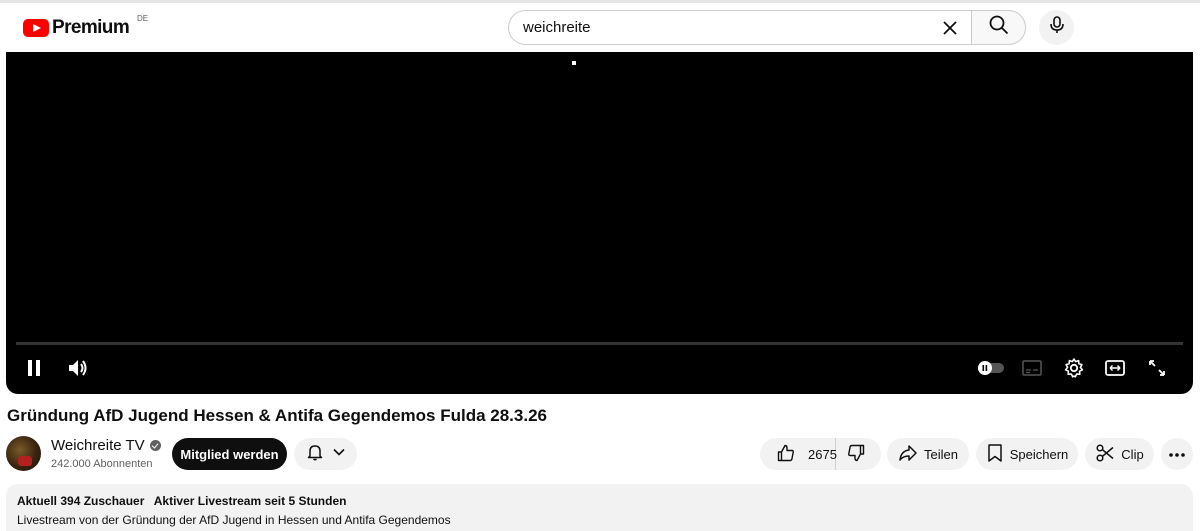 This screenshot has height=531, width=1200. I want to click on pause-button, so click(34, 370).